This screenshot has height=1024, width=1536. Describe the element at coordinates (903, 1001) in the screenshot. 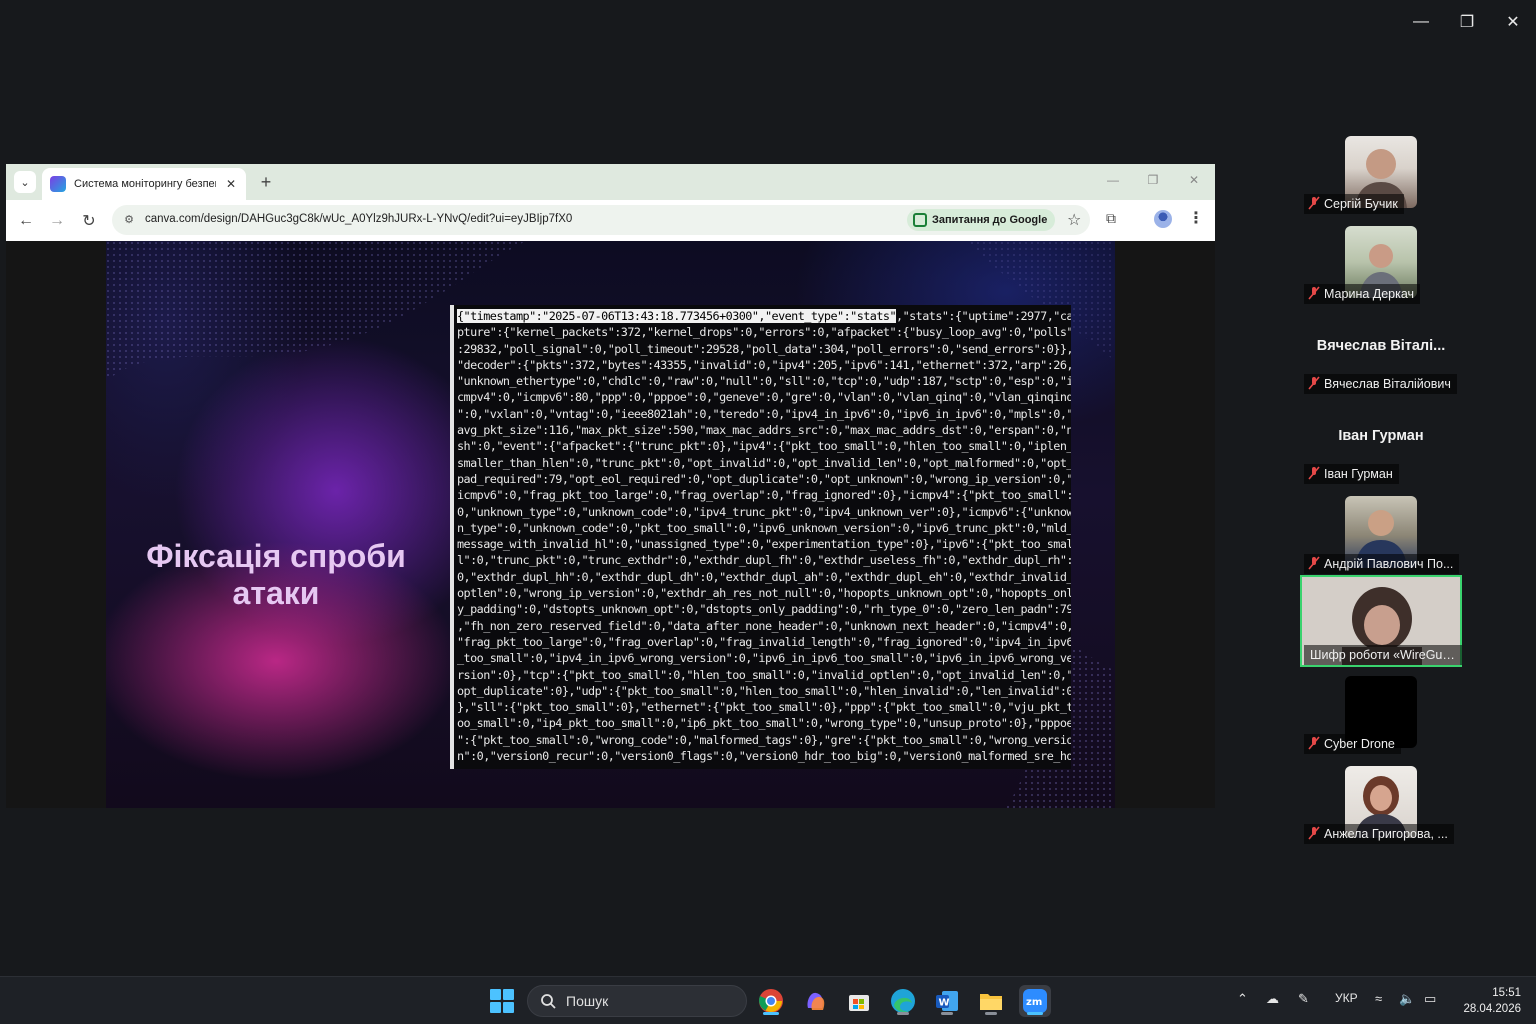

I see `edge-icon` at that location.